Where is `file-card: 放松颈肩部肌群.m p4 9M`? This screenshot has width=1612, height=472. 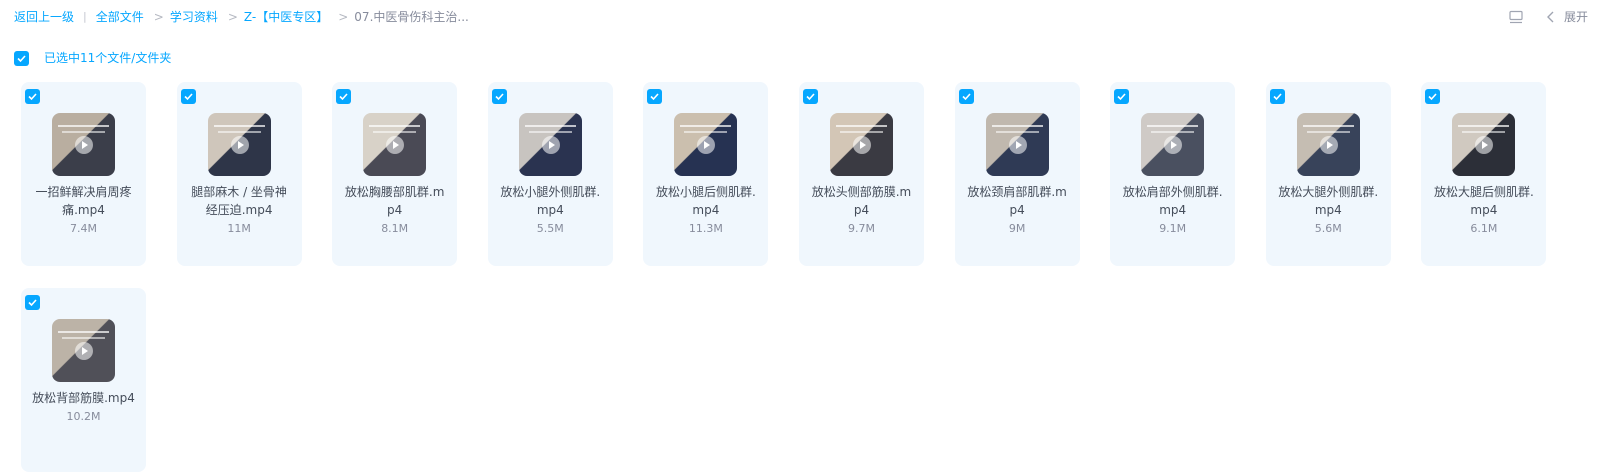 file-card: 放松颈肩部肌群.m p4 9M is located at coordinates (1017, 174).